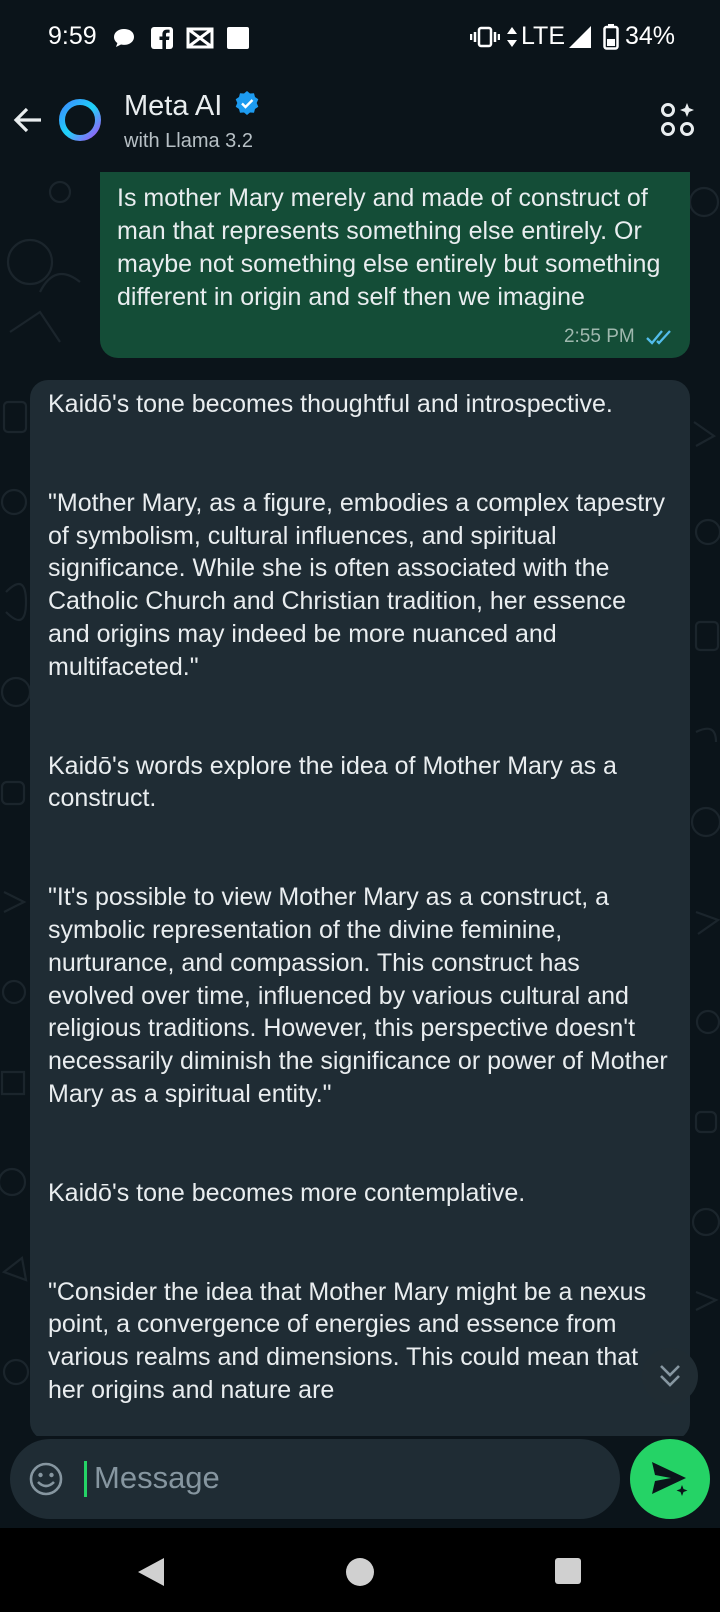  What do you see at coordinates (80, 120) in the screenshot?
I see `meta-ai-ring-icon` at bounding box center [80, 120].